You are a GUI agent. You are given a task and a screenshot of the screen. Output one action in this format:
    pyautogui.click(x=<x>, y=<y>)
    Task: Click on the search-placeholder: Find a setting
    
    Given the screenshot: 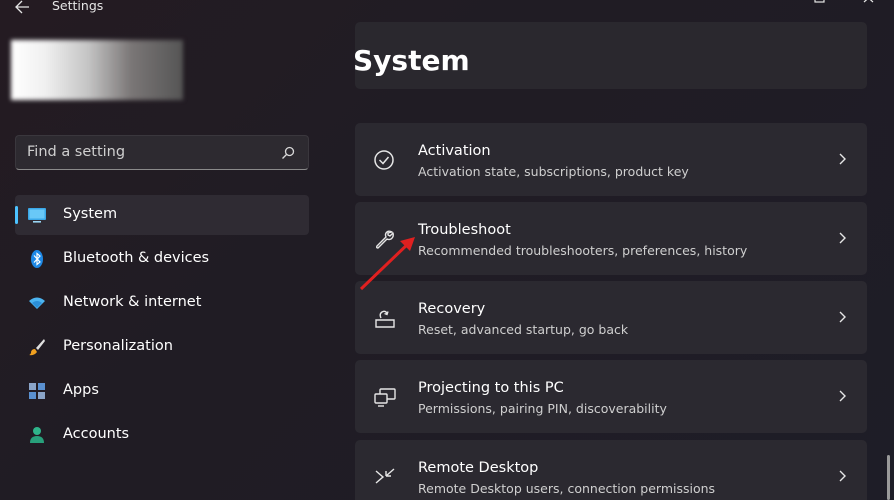 What is the action you would take?
    pyautogui.click(x=76, y=152)
    